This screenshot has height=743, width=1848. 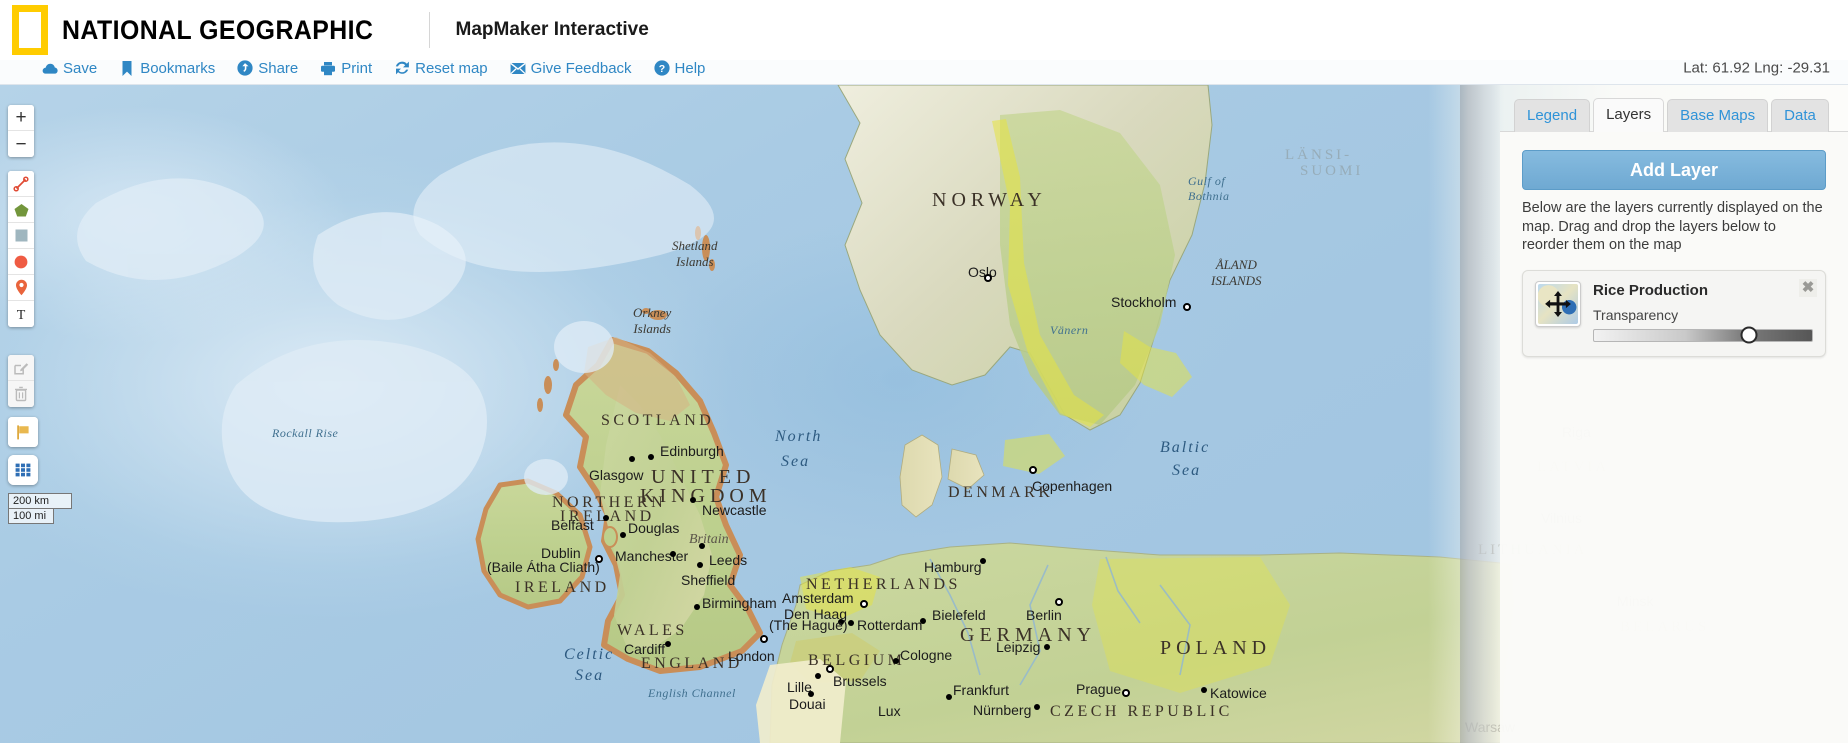 I want to click on share-label: Share, so click(x=278, y=68).